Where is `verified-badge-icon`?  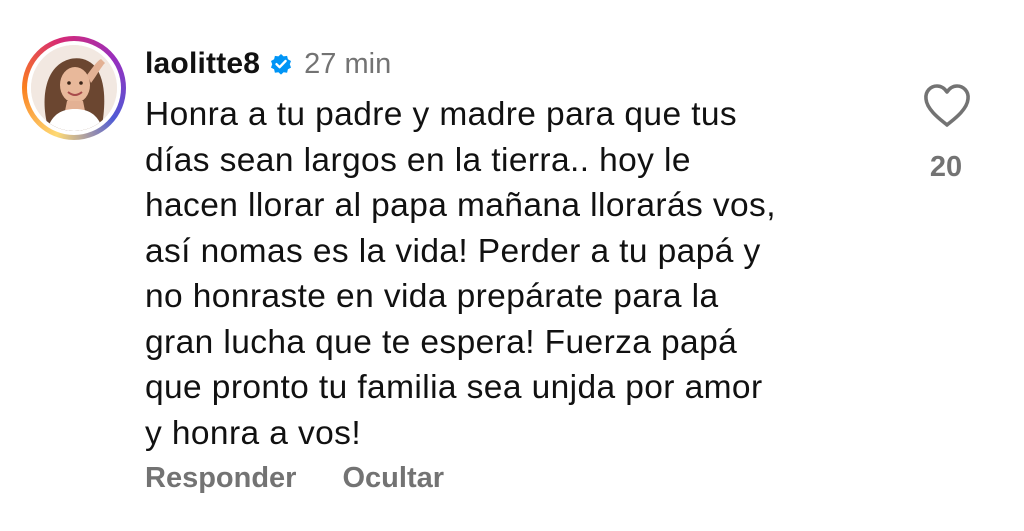
verified-badge-icon is located at coordinates (281, 64).